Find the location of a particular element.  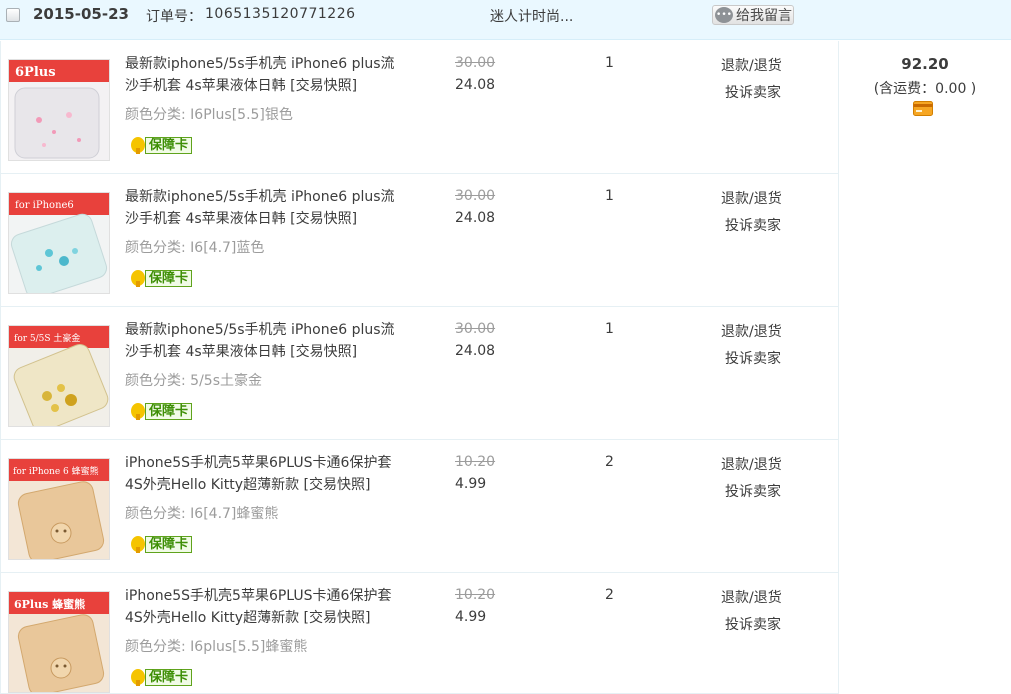

order-number: 1065135120771226 is located at coordinates (280, 14).